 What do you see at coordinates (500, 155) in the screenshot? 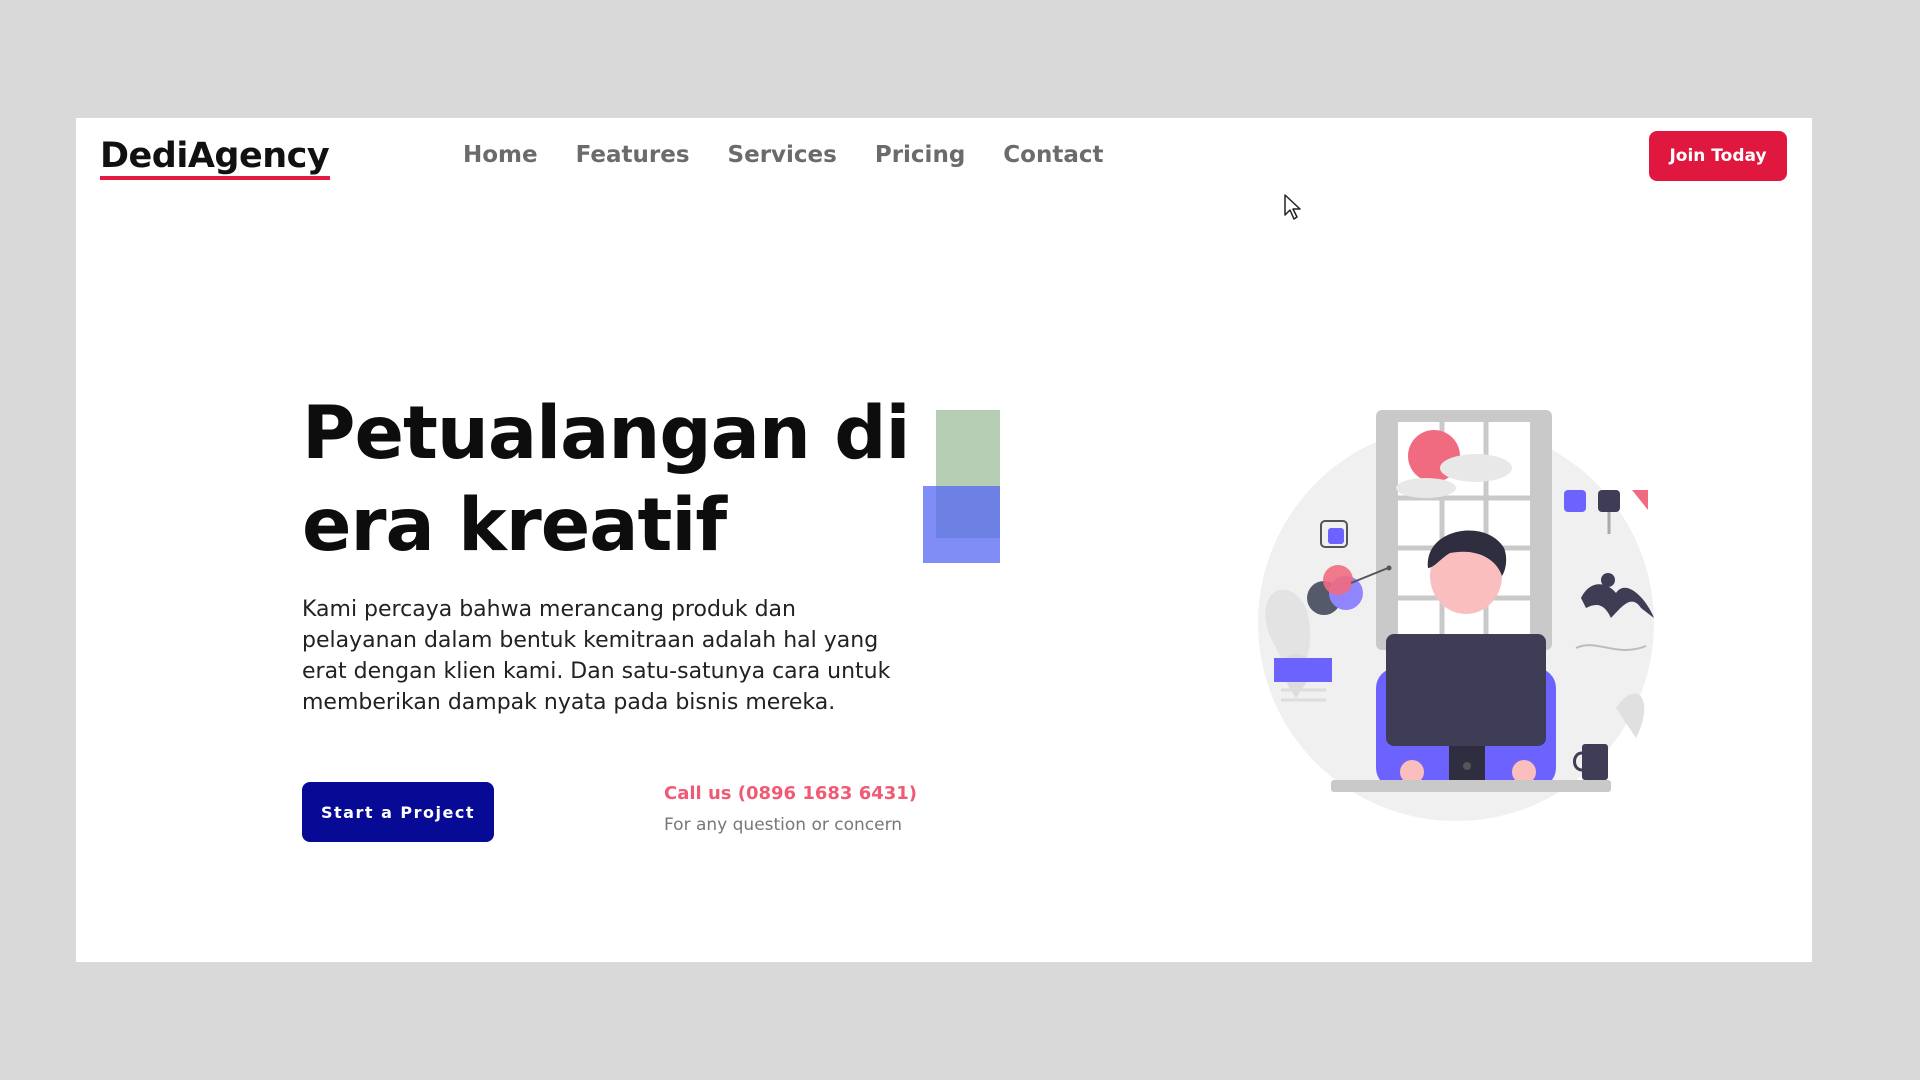
I see `nav-home: Home` at bounding box center [500, 155].